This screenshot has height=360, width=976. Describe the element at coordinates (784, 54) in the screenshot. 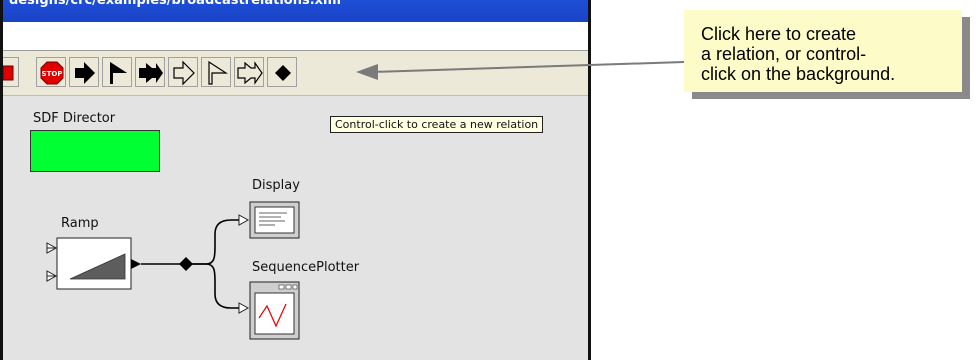

I see `callout-line-2: a relation, or control-` at that location.